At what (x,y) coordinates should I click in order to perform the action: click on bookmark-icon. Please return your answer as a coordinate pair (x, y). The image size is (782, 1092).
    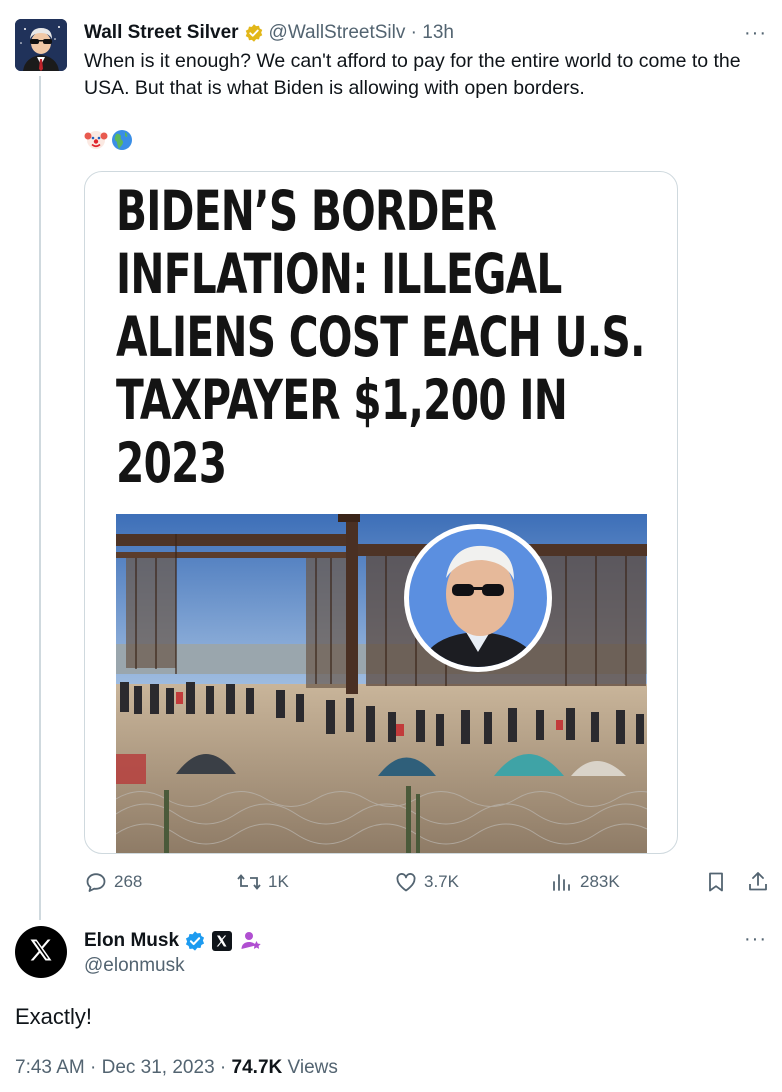
    Looking at the image, I should click on (716, 882).